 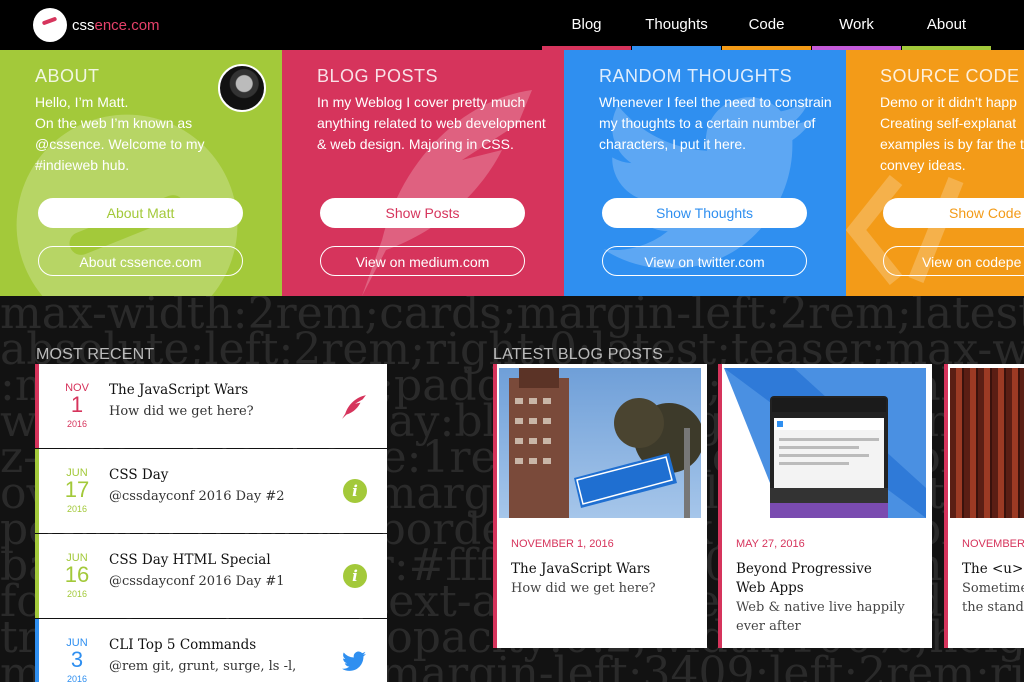 I want to click on card-title: ABOUT, so click(x=67, y=76).